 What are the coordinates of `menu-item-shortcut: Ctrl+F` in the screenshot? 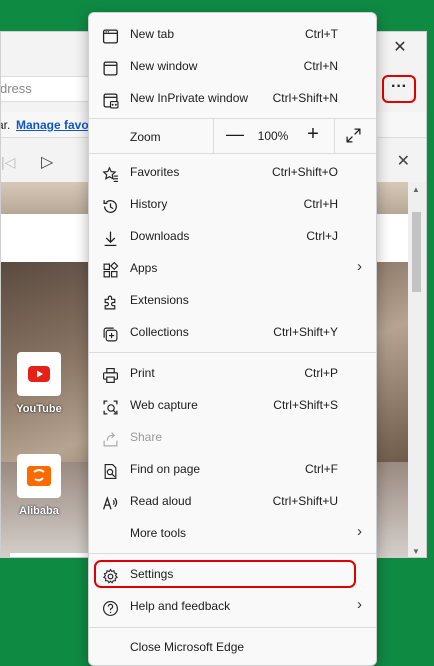 It's located at (321, 469).